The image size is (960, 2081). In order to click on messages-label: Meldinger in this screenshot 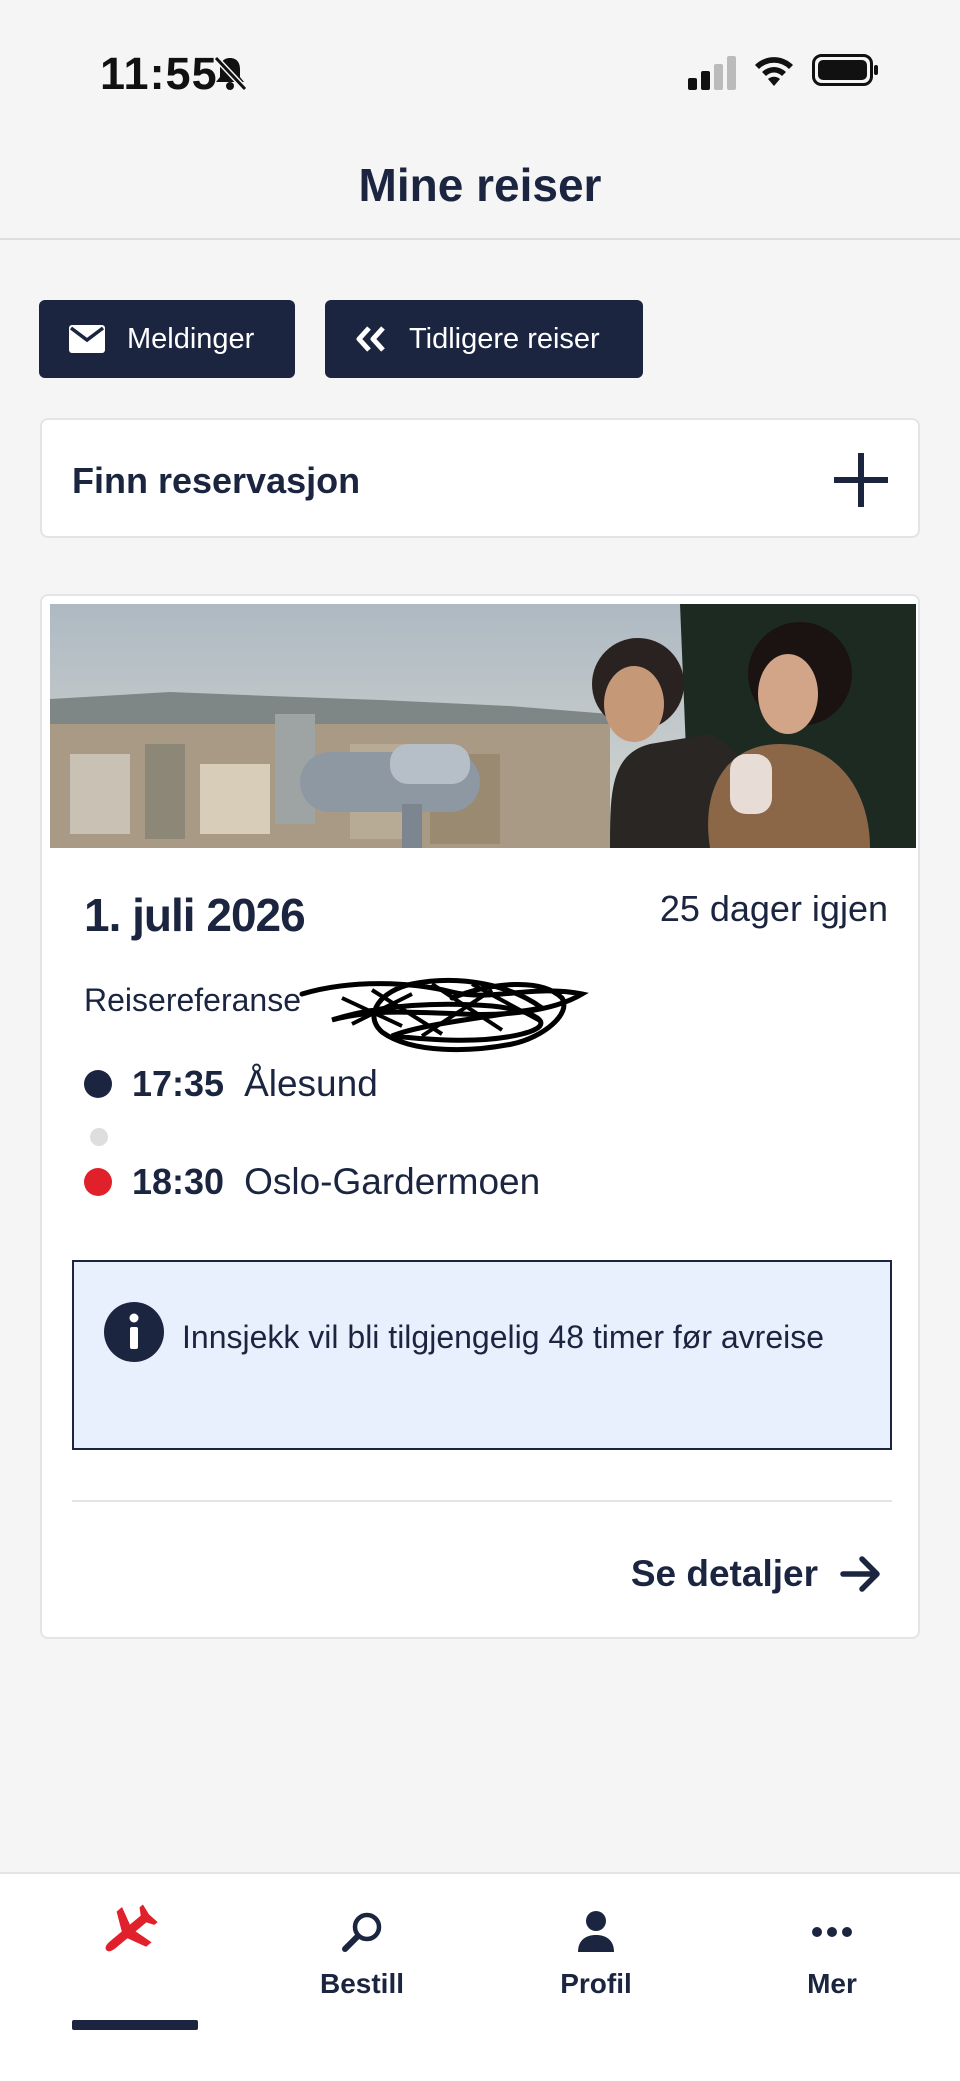, I will do `click(191, 338)`.